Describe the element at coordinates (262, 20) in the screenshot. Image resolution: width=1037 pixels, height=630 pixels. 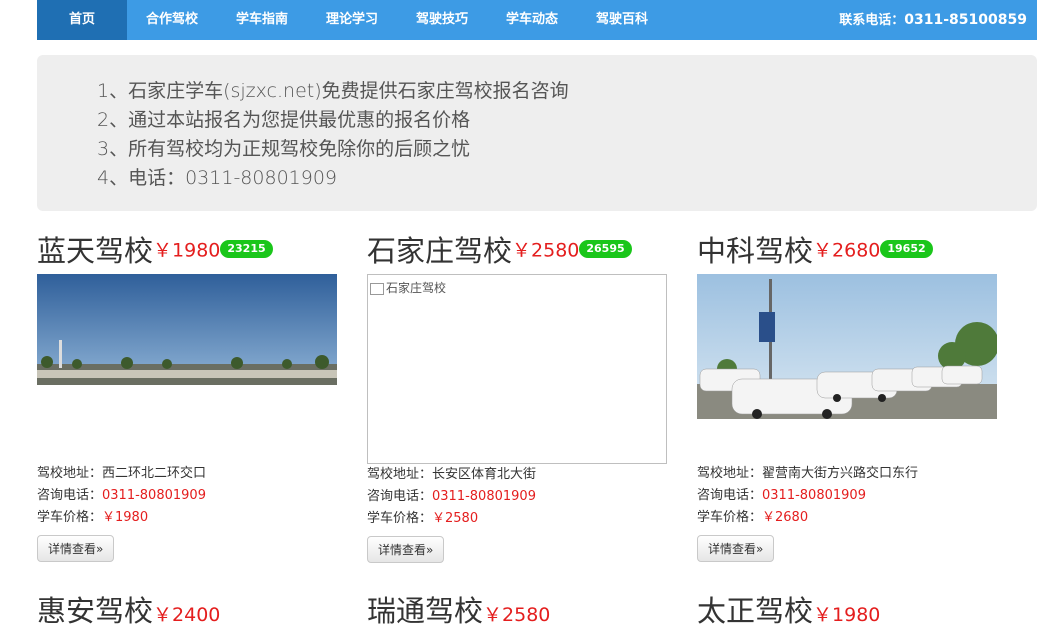
I see `nav-guide: 学车指南` at that location.